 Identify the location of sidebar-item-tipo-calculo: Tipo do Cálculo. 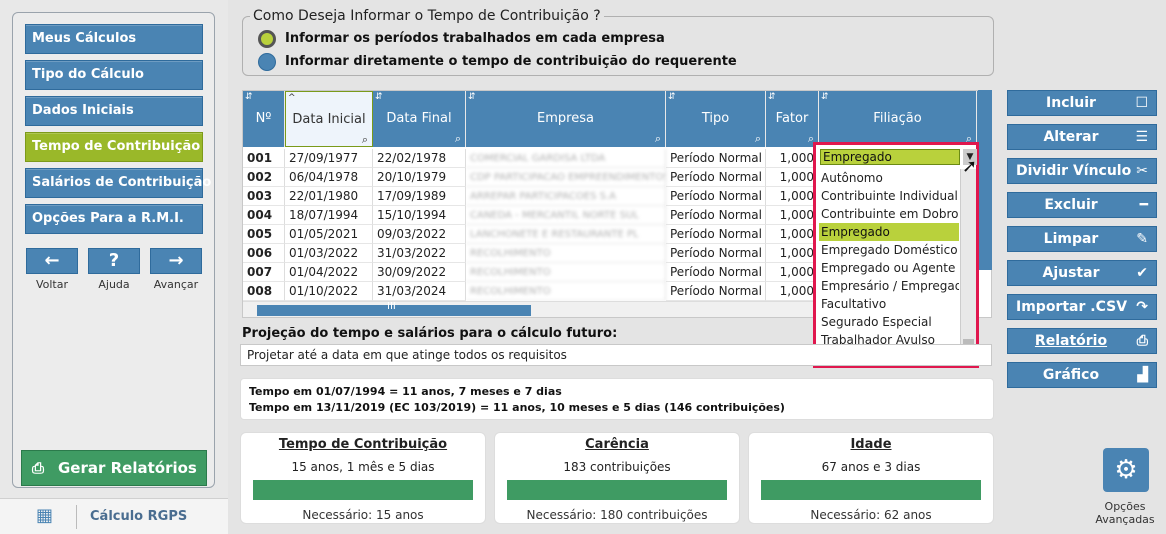
(114, 75).